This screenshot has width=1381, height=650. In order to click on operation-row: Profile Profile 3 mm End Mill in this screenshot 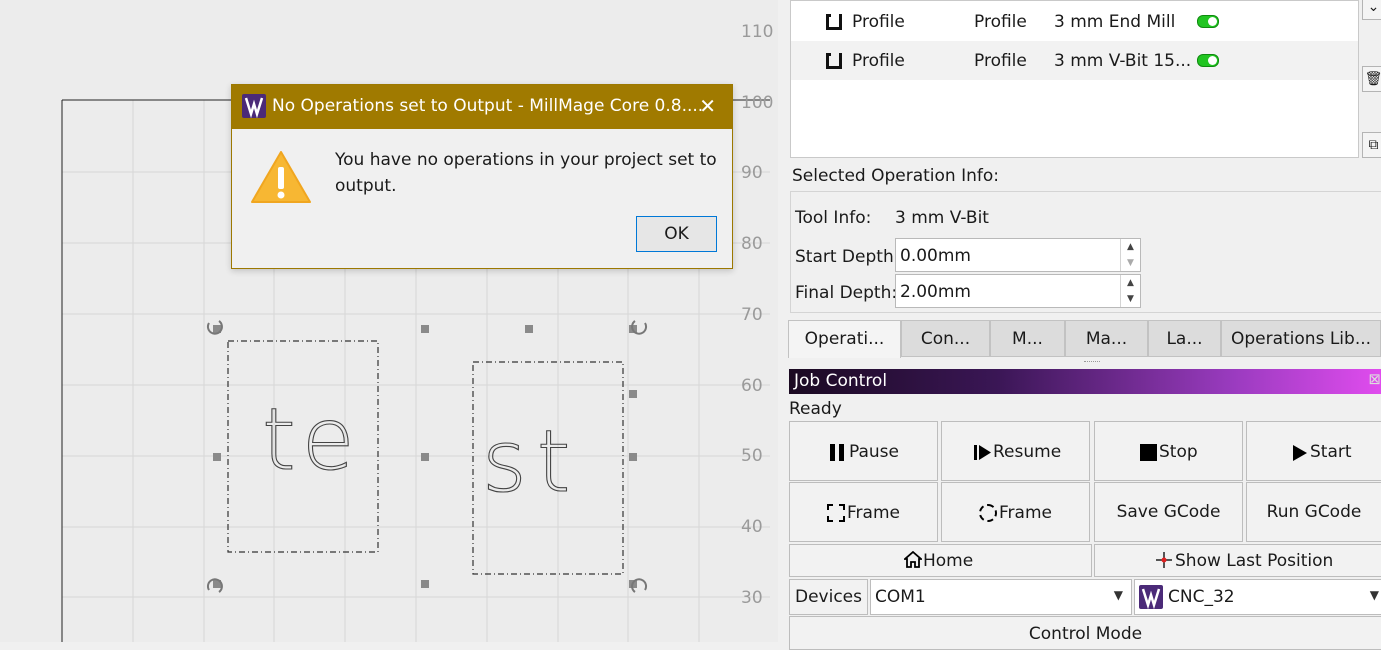, I will do `click(1074, 21)`.